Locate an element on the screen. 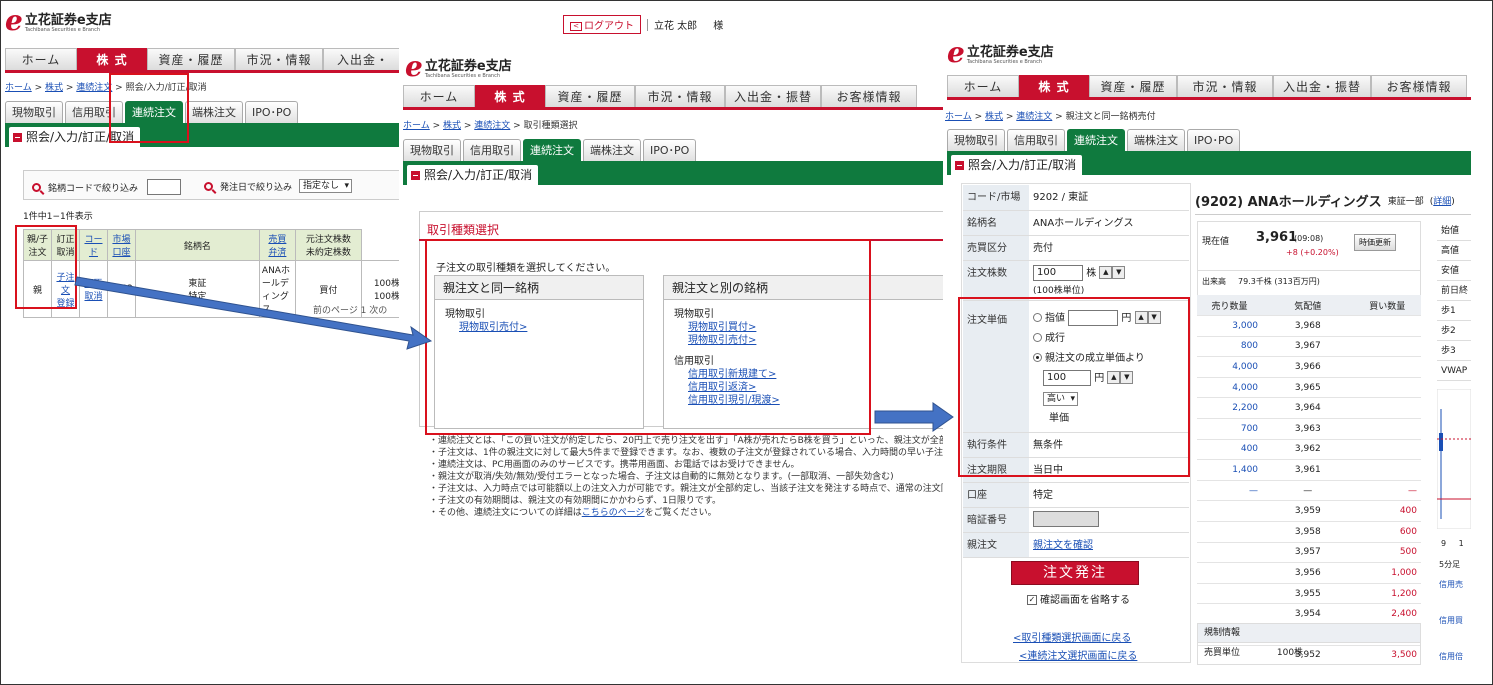  th-market: 市場 口座 is located at coordinates (121, 245).